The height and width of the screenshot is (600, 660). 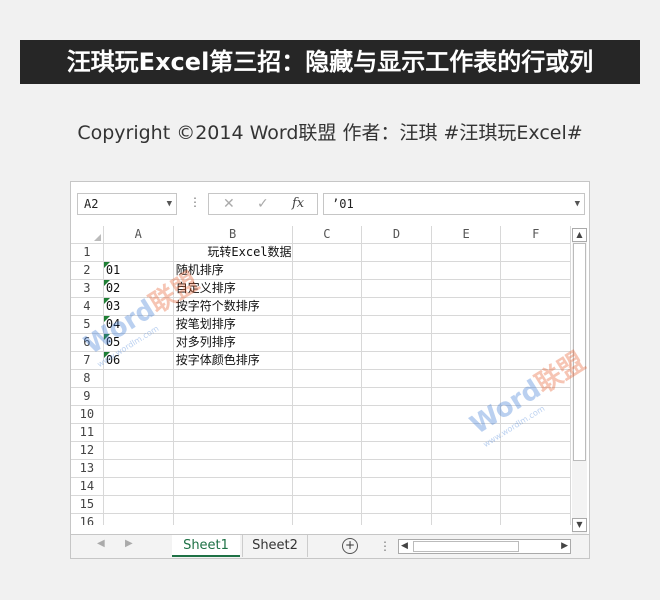 I want to click on cell-b: 随机排序, so click(x=232, y=270).